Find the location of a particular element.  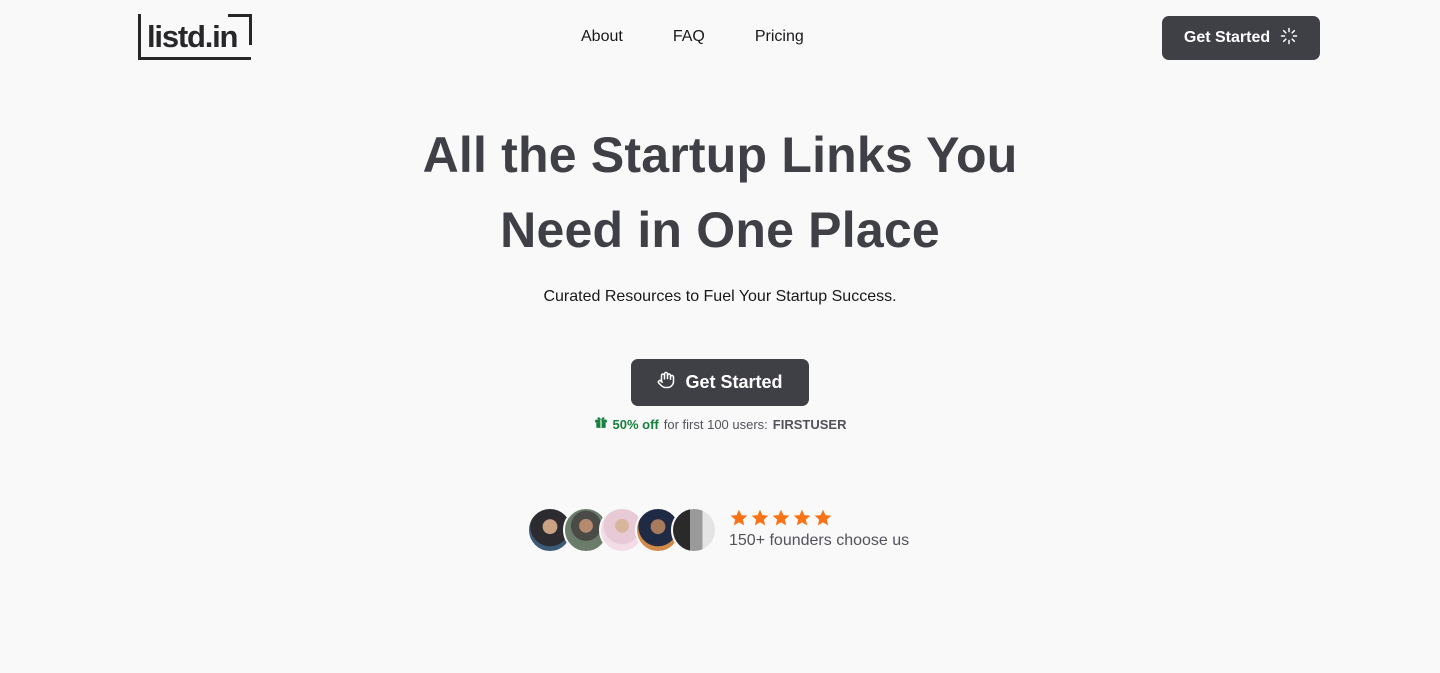

avatar-group is located at coordinates (622, 530).